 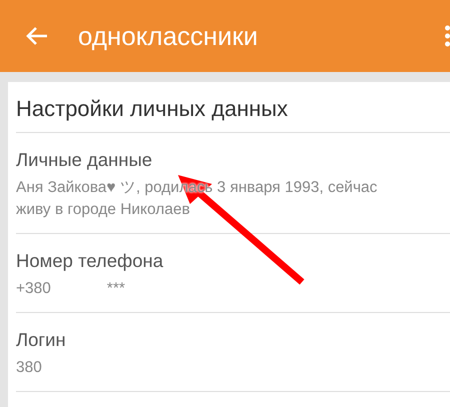 What do you see at coordinates (37, 36) in the screenshot?
I see `back-arrow-icon` at bounding box center [37, 36].